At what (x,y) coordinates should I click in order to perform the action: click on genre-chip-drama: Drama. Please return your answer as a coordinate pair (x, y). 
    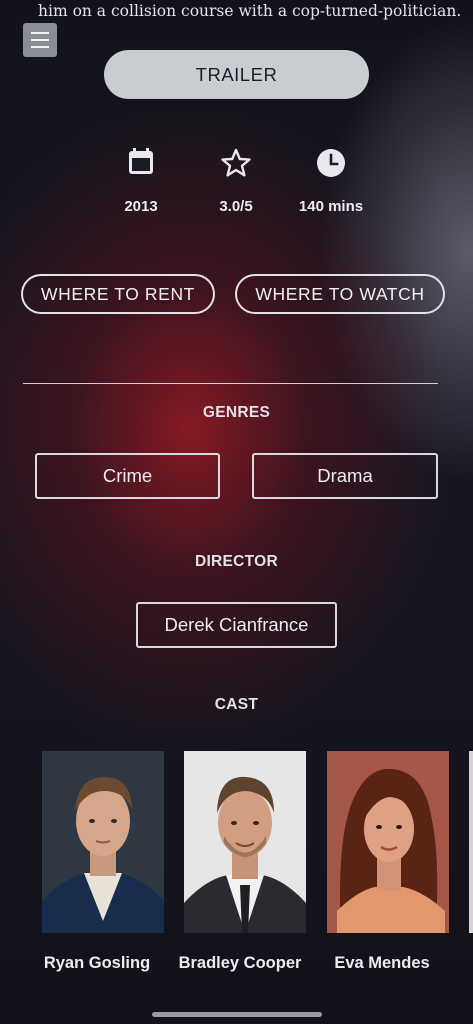
    Looking at the image, I should click on (345, 476).